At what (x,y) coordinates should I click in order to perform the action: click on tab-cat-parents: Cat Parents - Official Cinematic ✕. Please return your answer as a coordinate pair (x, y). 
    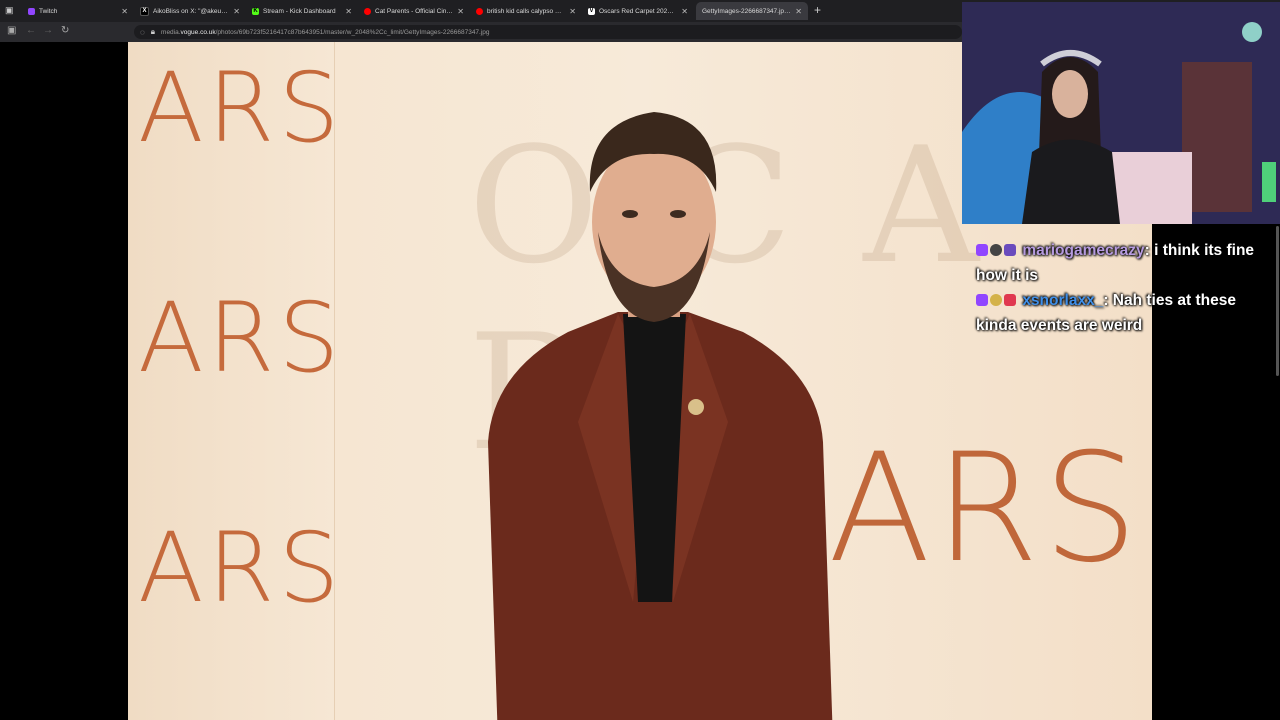
    Looking at the image, I should click on (414, 11).